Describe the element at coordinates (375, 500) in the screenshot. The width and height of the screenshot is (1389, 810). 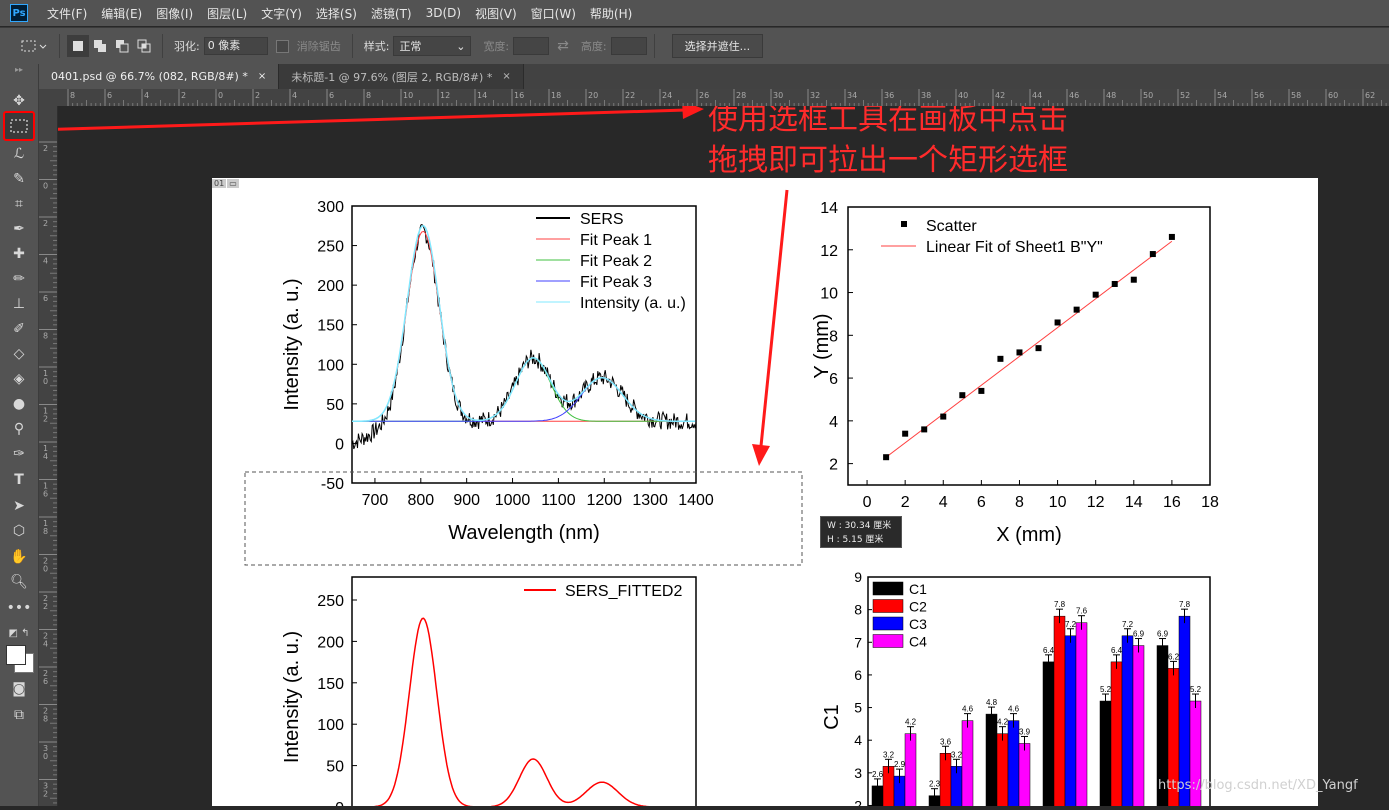
I see `x-tick-label: 700` at that location.